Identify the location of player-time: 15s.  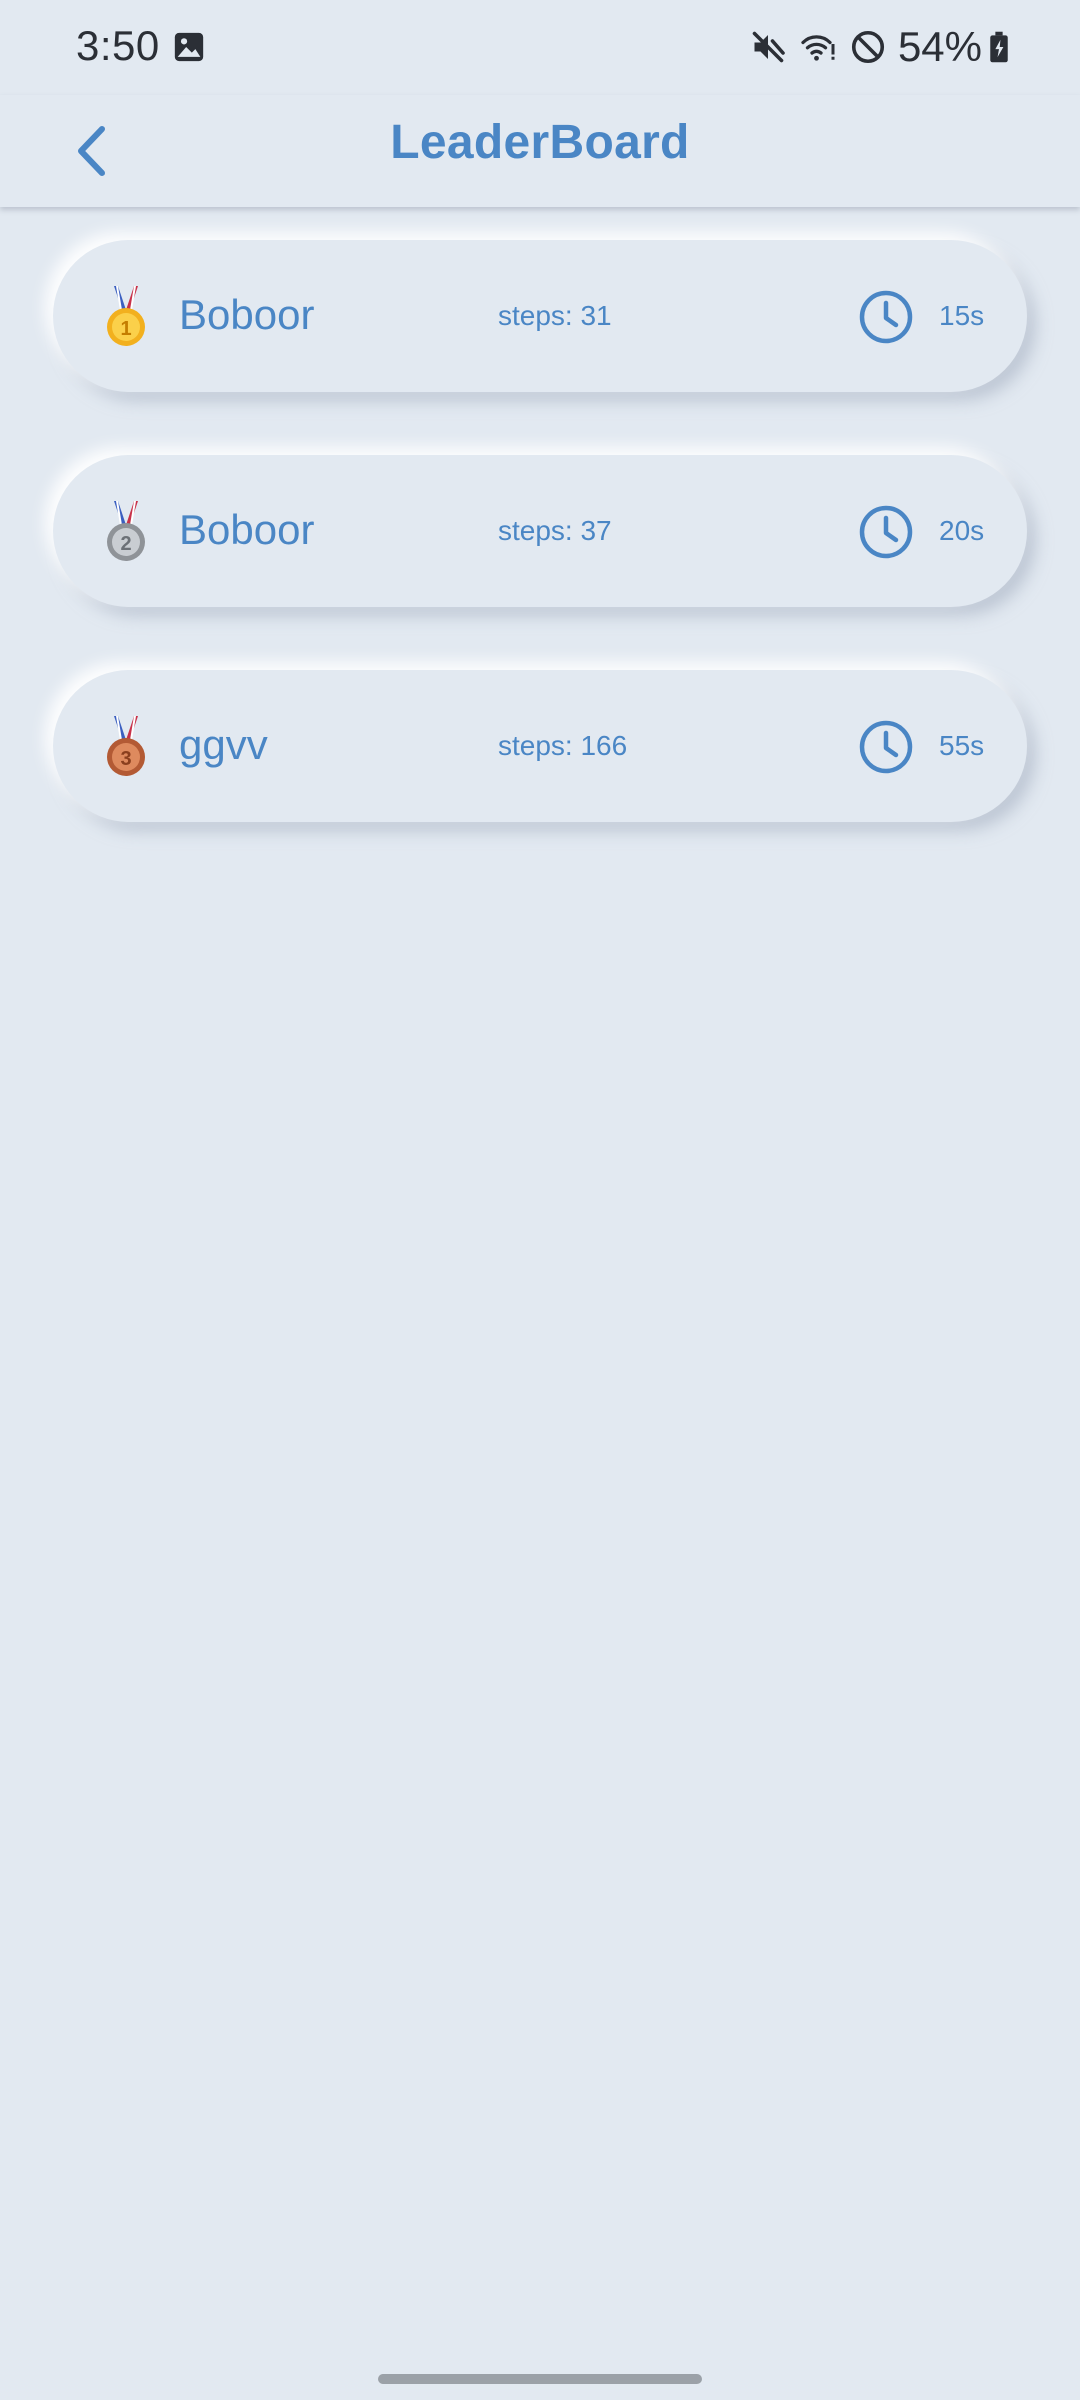
(962, 315).